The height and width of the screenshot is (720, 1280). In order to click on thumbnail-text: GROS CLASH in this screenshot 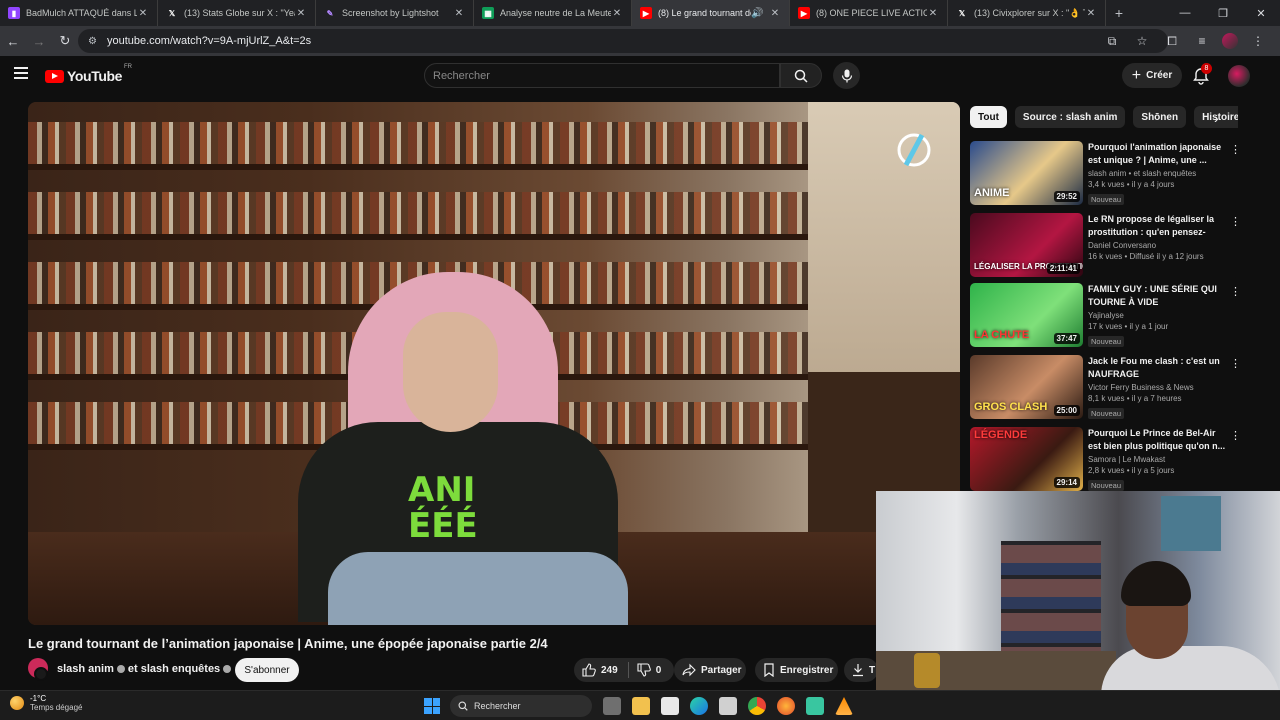, I will do `click(1011, 407)`.